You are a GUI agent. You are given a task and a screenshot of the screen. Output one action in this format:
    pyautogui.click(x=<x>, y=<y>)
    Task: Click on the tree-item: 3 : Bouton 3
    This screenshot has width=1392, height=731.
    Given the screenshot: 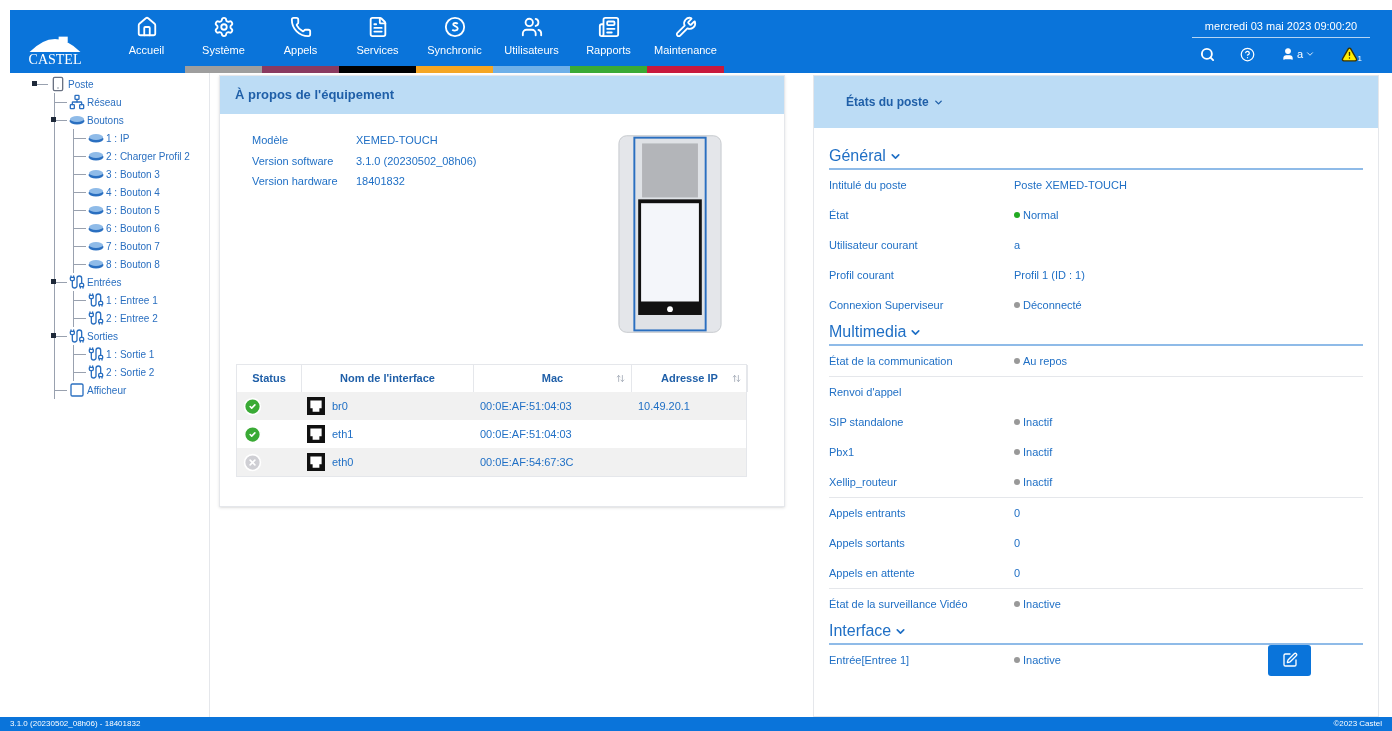 What is the action you would take?
    pyautogui.click(x=133, y=174)
    